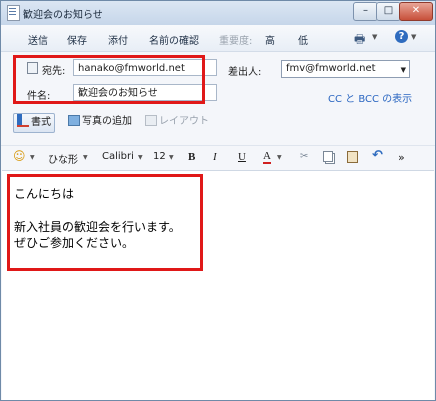 The width and height of the screenshot is (436, 401). I want to click on message-icon, so click(13, 13).